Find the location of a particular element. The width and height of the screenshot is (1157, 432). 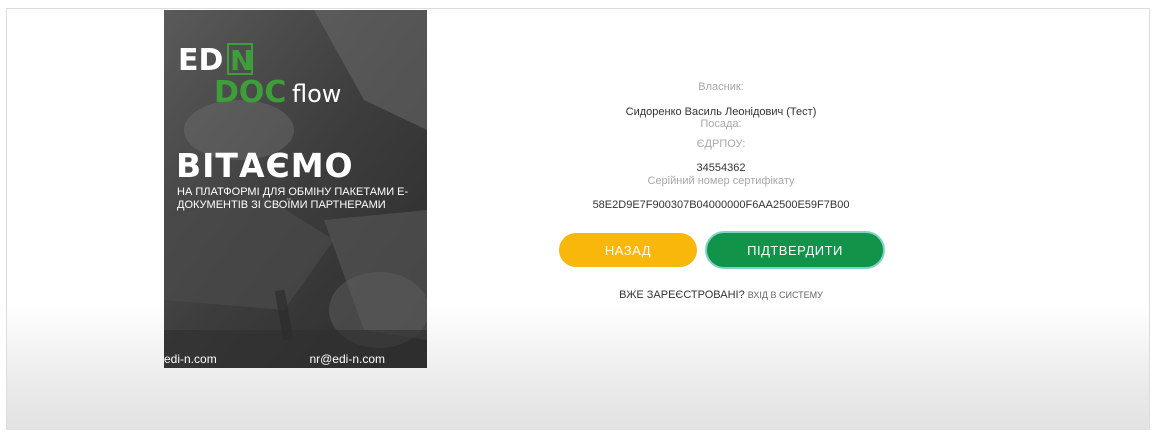

edrpou-label: ЄДРПОУ: is located at coordinates (721, 144).